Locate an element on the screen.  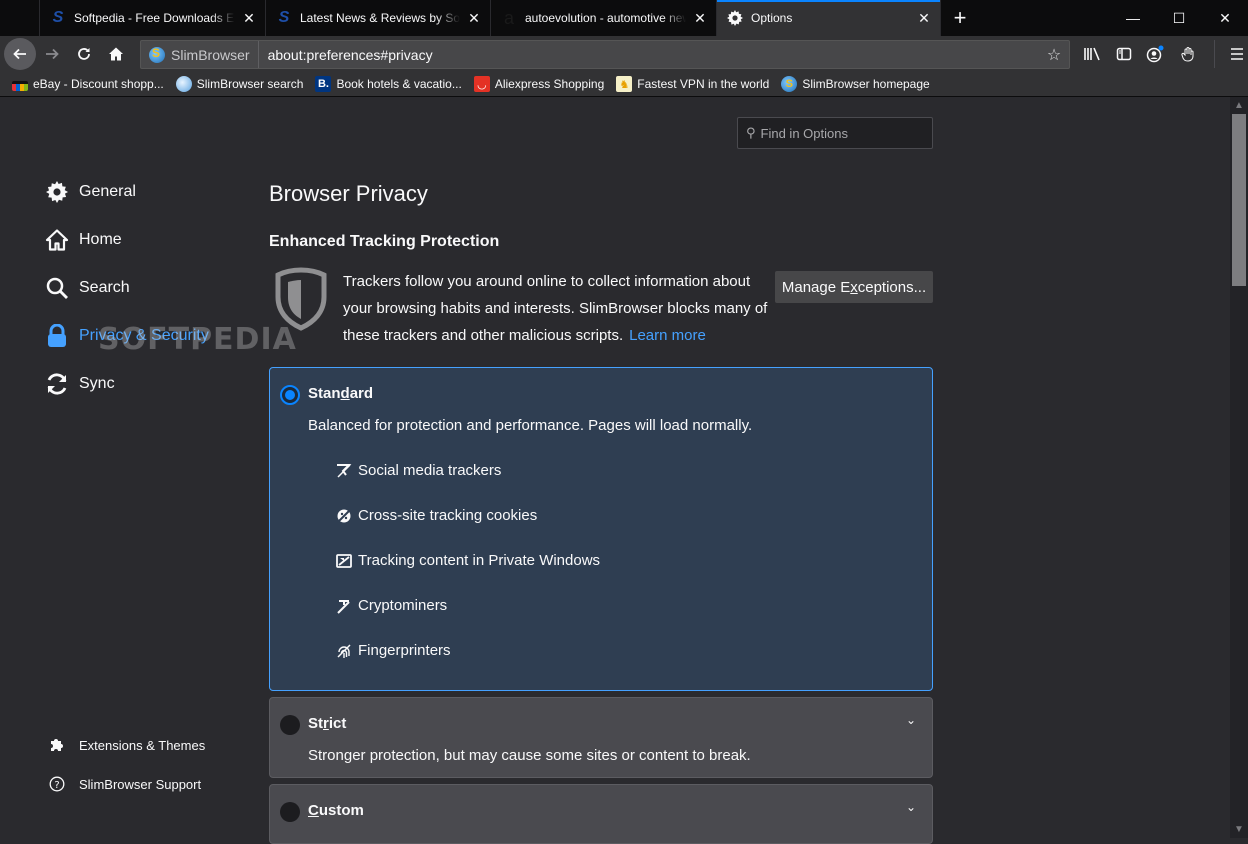
feature-item: Tracking content in Private Windows is located at coordinates (468, 560).